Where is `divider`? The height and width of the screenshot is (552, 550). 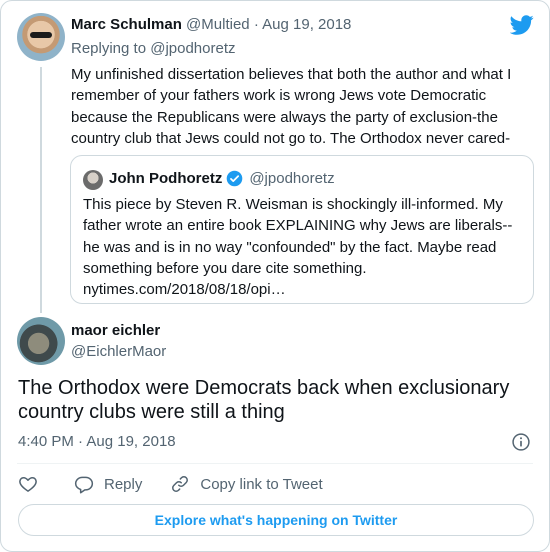
divider is located at coordinates (275, 463).